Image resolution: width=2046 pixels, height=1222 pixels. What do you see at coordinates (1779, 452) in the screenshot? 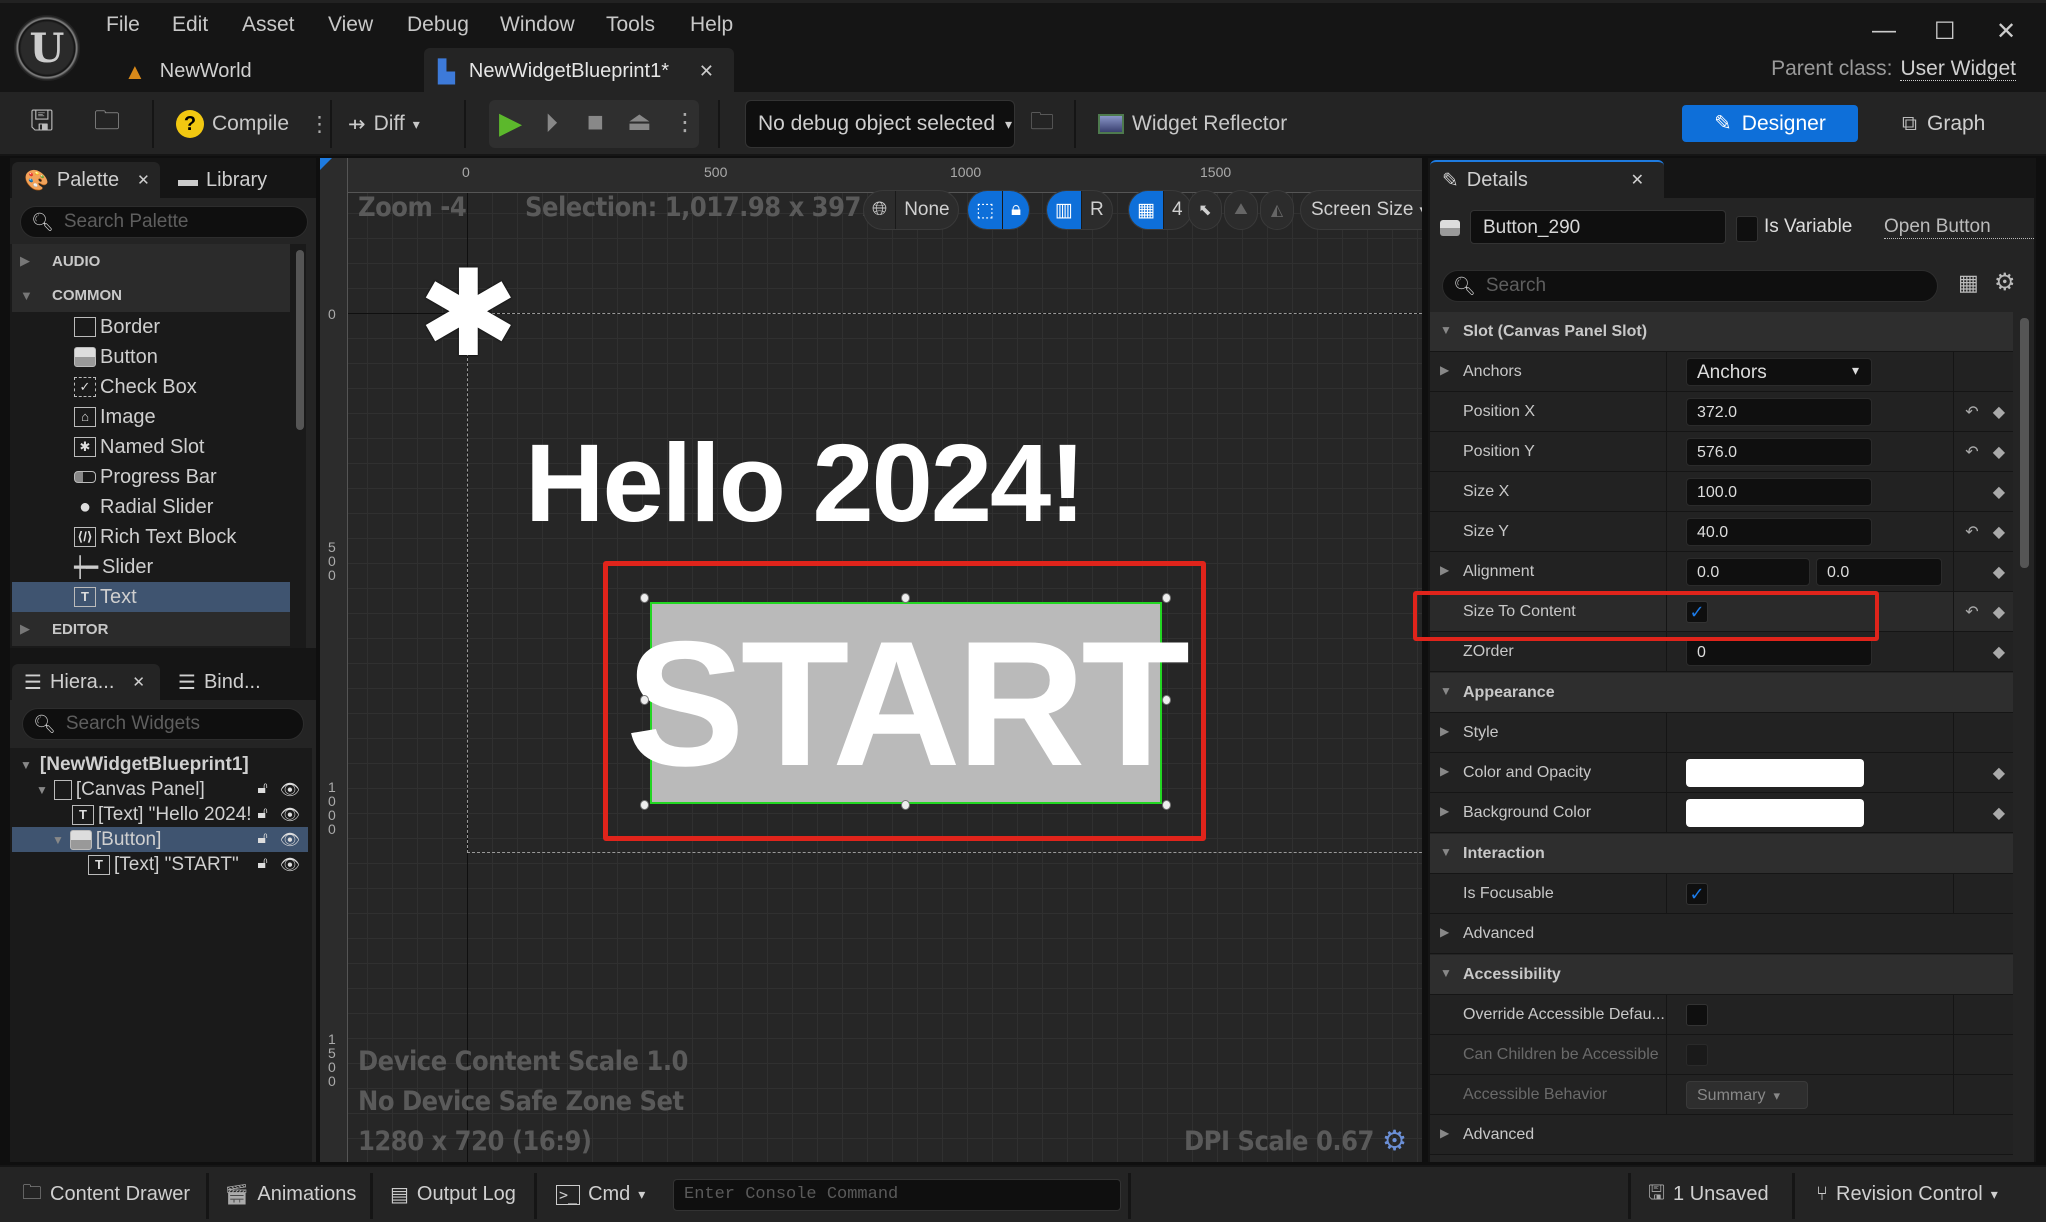
I see `position-y-input: 576.0` at bounding box center [1779, 452].